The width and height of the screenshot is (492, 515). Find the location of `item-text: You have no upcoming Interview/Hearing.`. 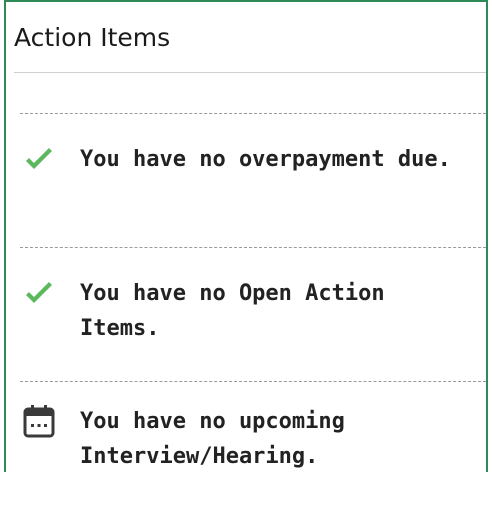

item-text: You have no upcoming Interview/Hearing. is located at coordinates (212, 439).